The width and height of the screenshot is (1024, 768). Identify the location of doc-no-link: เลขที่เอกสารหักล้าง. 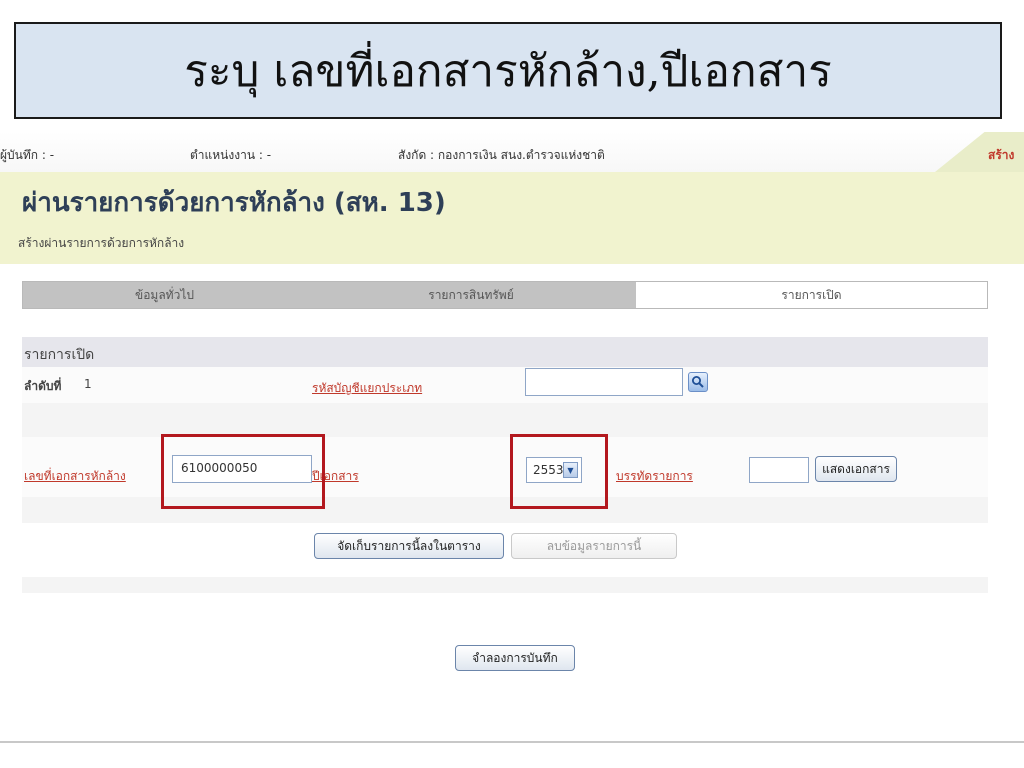
(75, 476).